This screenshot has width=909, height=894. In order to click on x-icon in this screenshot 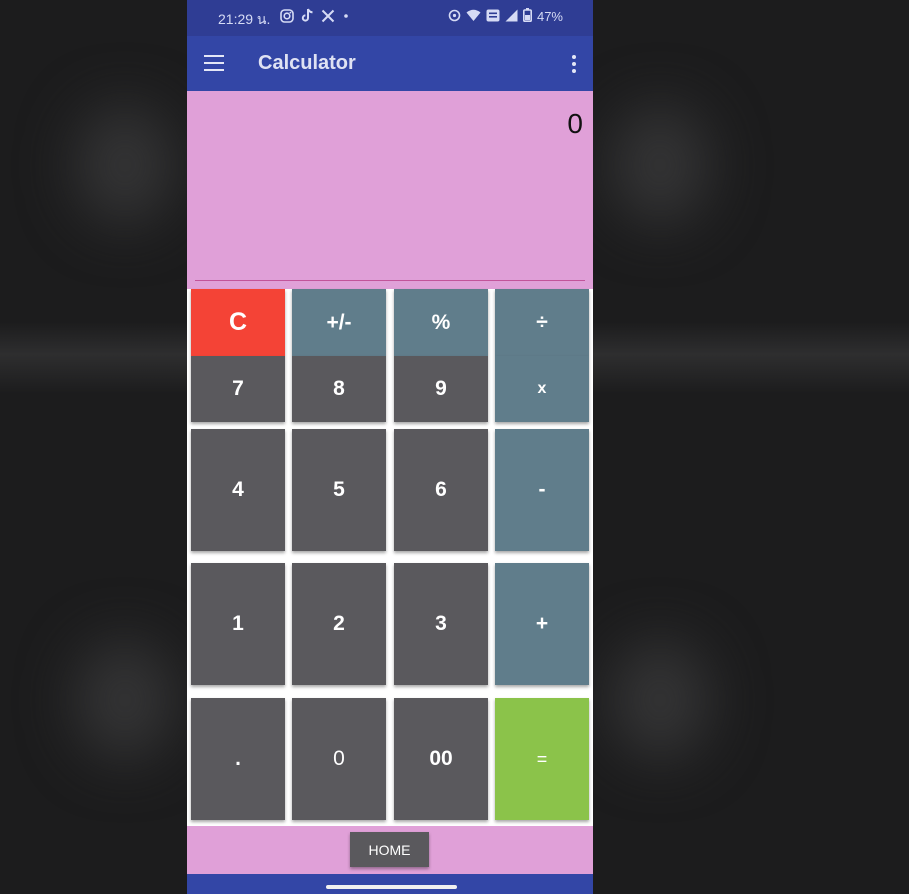, I will do `click(328, 17)`.